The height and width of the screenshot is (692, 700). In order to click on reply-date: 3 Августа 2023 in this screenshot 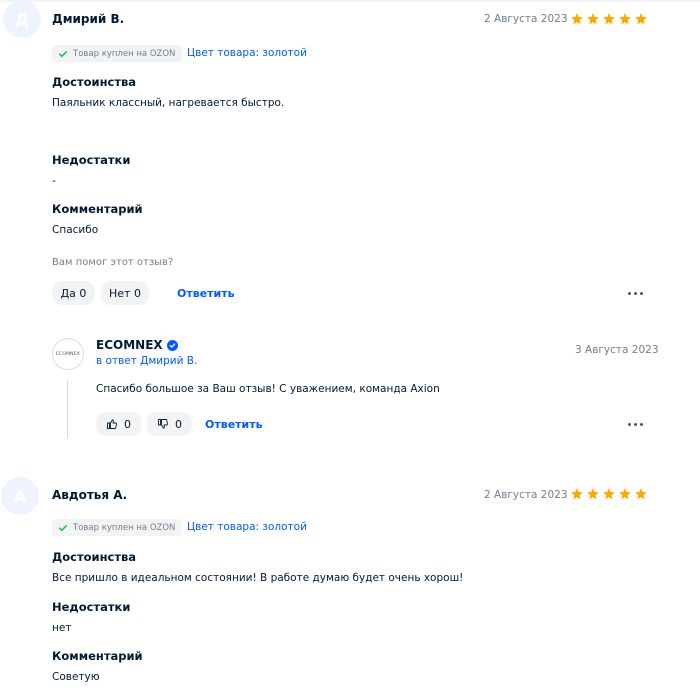, I will do `click(617, 350)`.